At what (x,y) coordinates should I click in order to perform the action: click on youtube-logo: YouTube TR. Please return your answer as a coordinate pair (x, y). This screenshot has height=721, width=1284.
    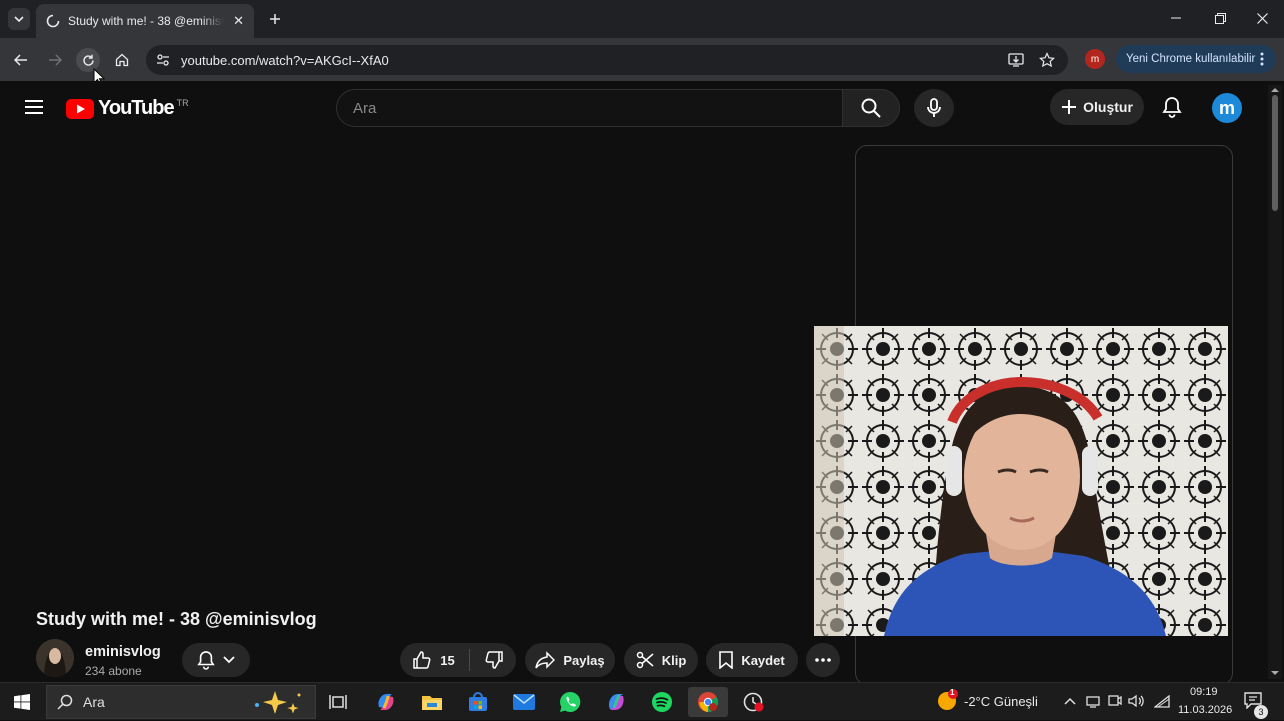
    Looking at the image, I should click on (127, 108).